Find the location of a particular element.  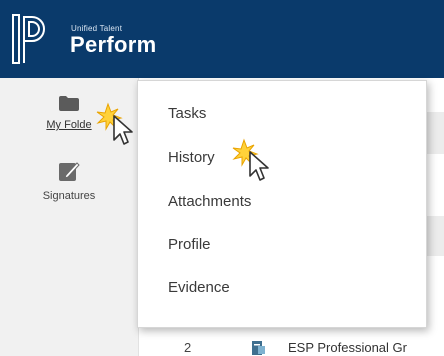

menu-item-profile: Profile is located at coordinates (189, 244).